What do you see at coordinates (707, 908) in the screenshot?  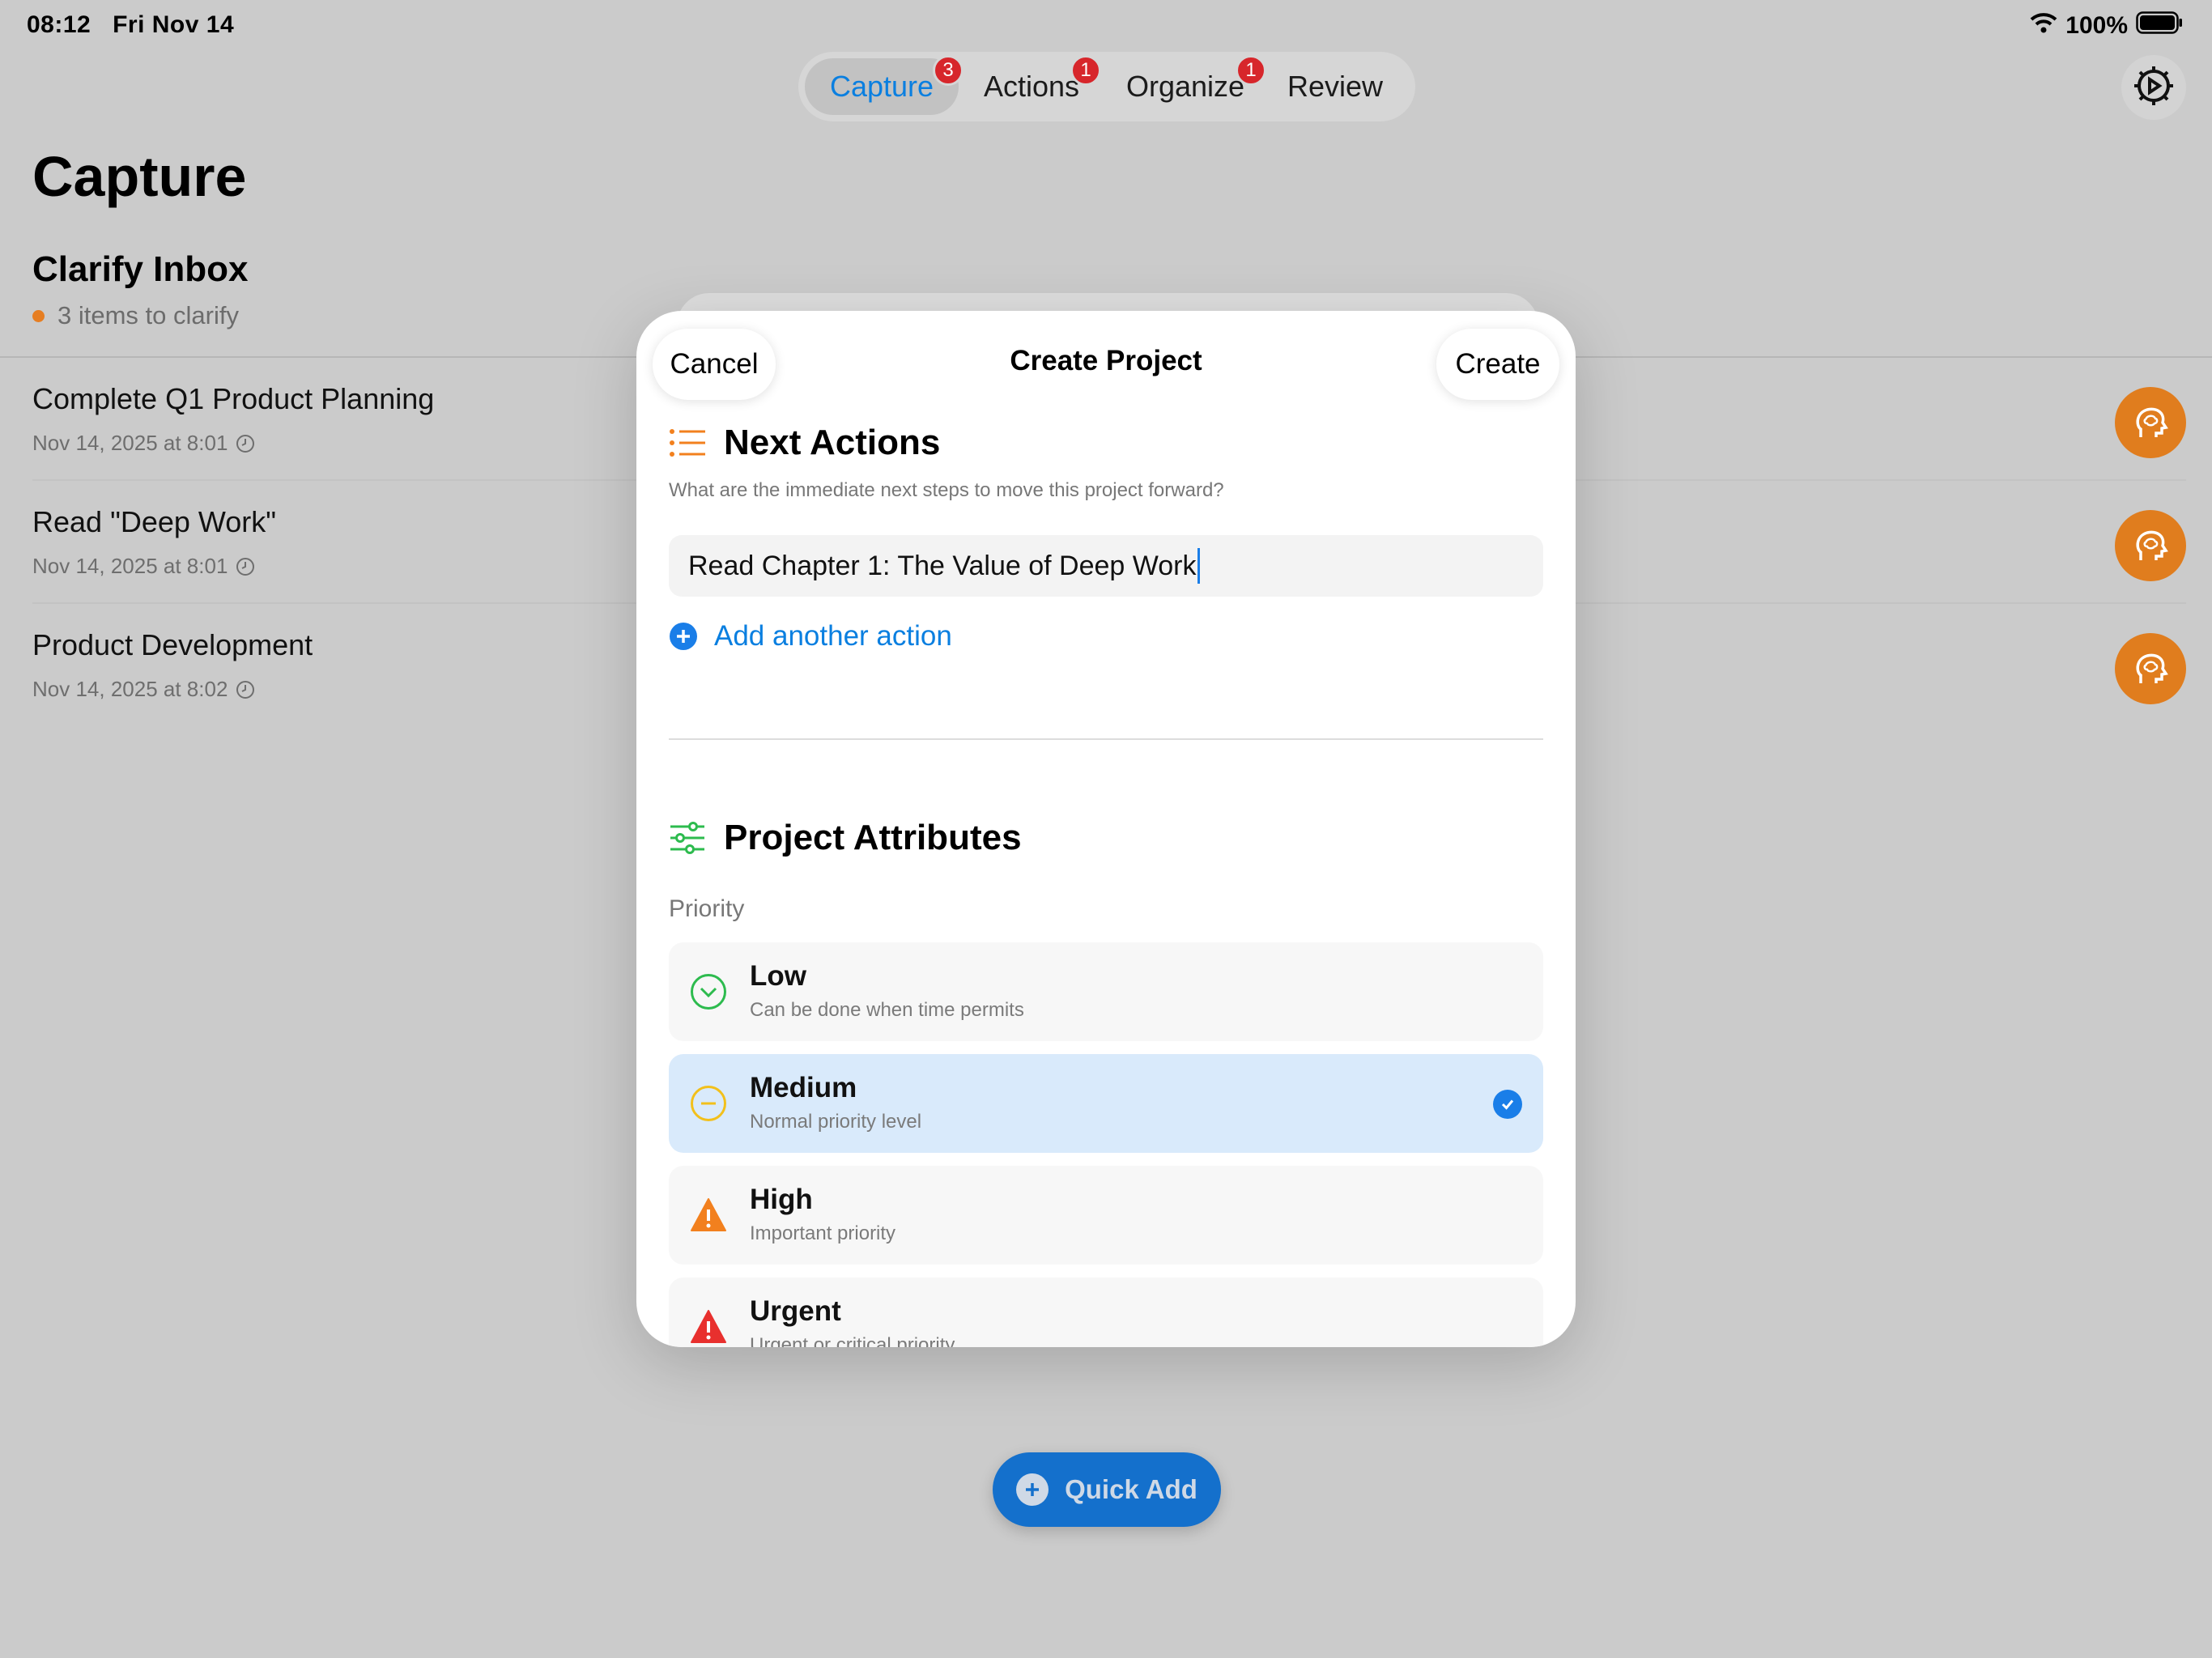 I see `priority-label: Priority` at bounding box center [707, 908].